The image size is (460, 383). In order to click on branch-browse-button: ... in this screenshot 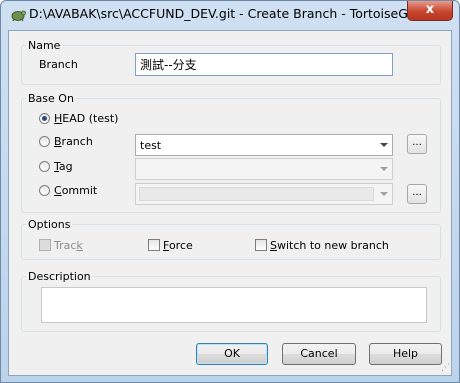, I will do `click(417, 144)`.